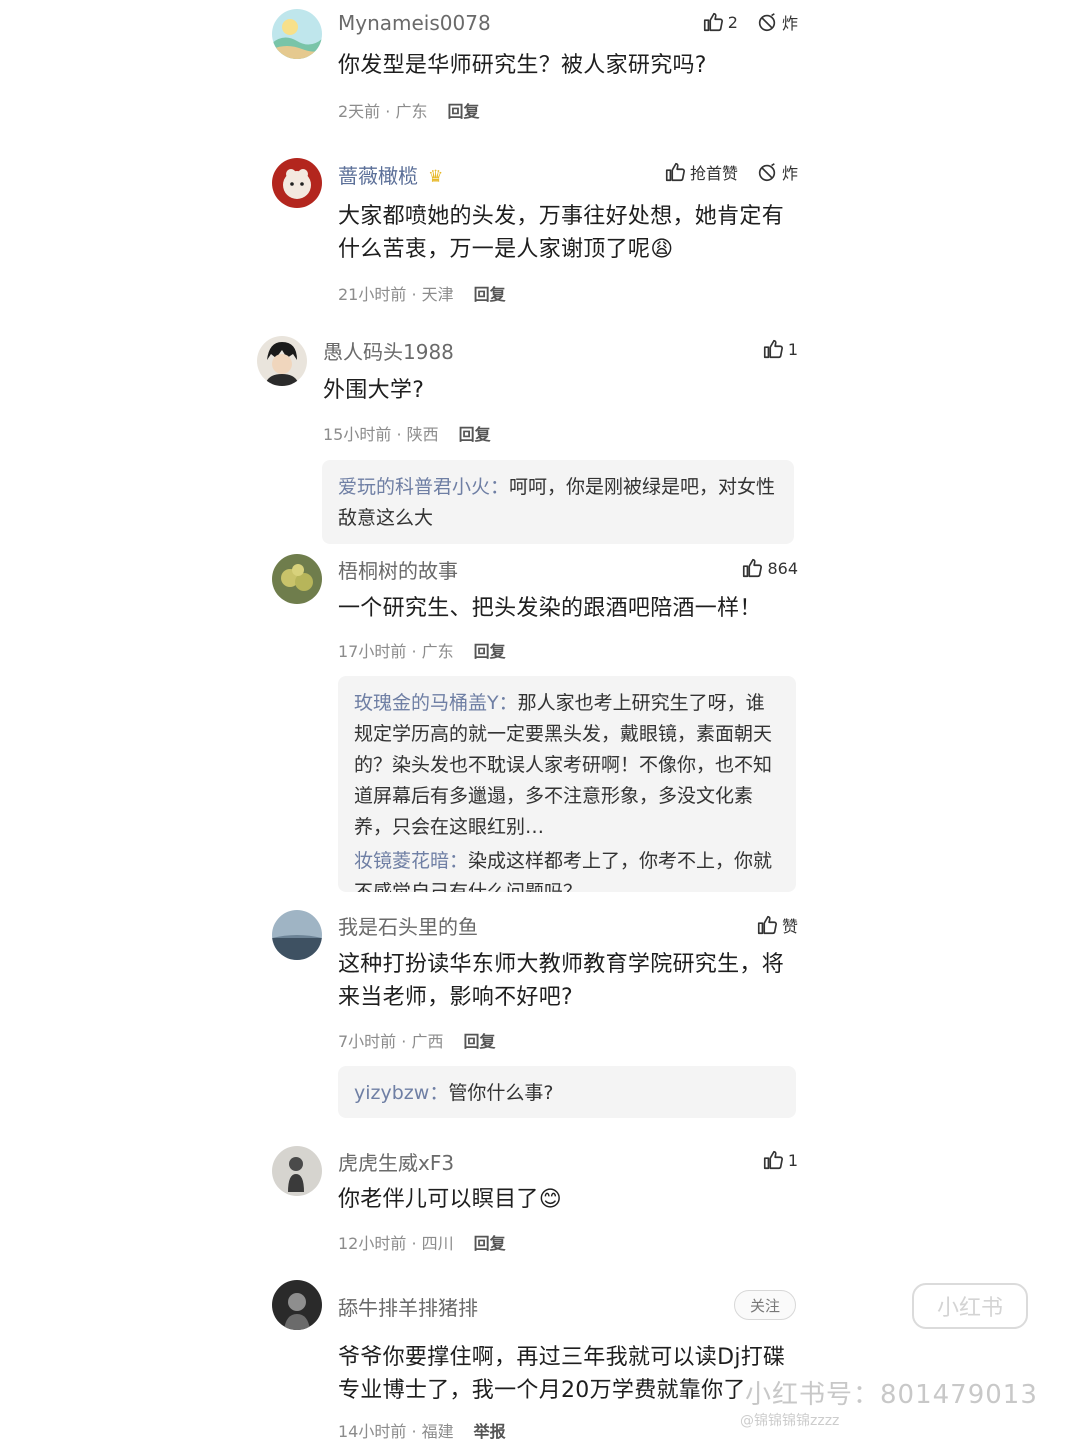 The height and width of the screenshot is (1439, 1080). I want to click on comment-time: 7小时前, so click(367, 1041).